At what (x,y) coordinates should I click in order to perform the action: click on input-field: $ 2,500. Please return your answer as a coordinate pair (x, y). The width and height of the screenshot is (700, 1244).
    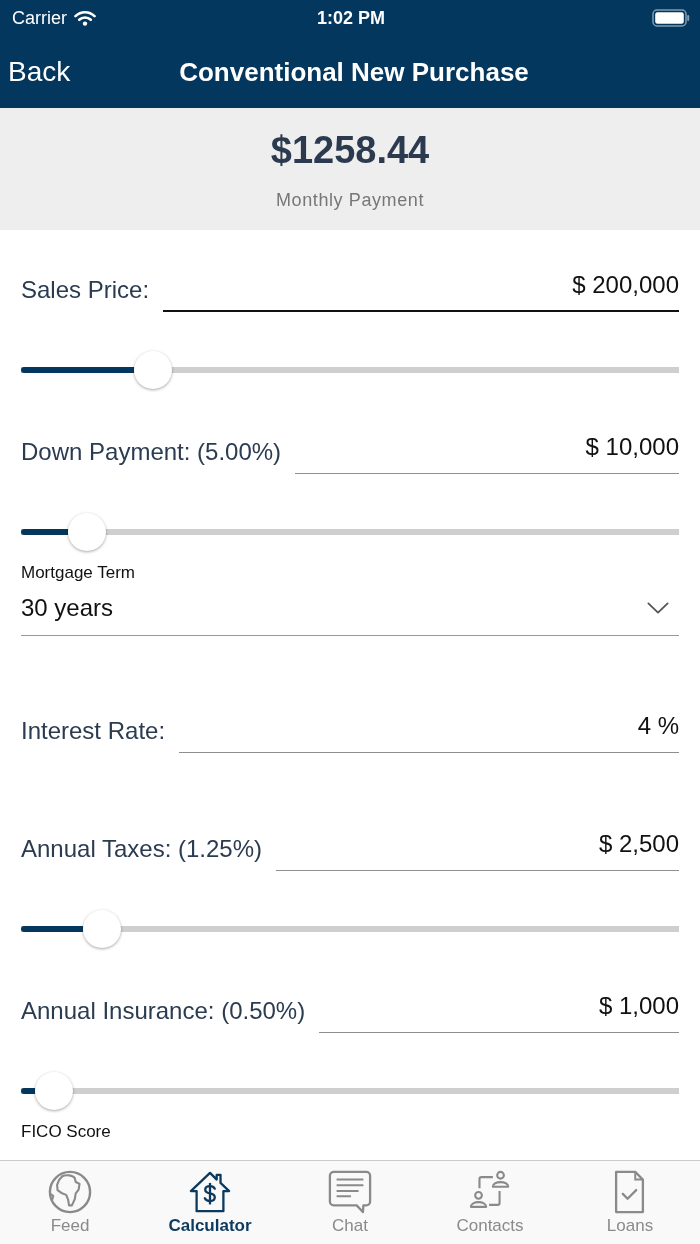
    Looking at the image, I should click on (477, 850).